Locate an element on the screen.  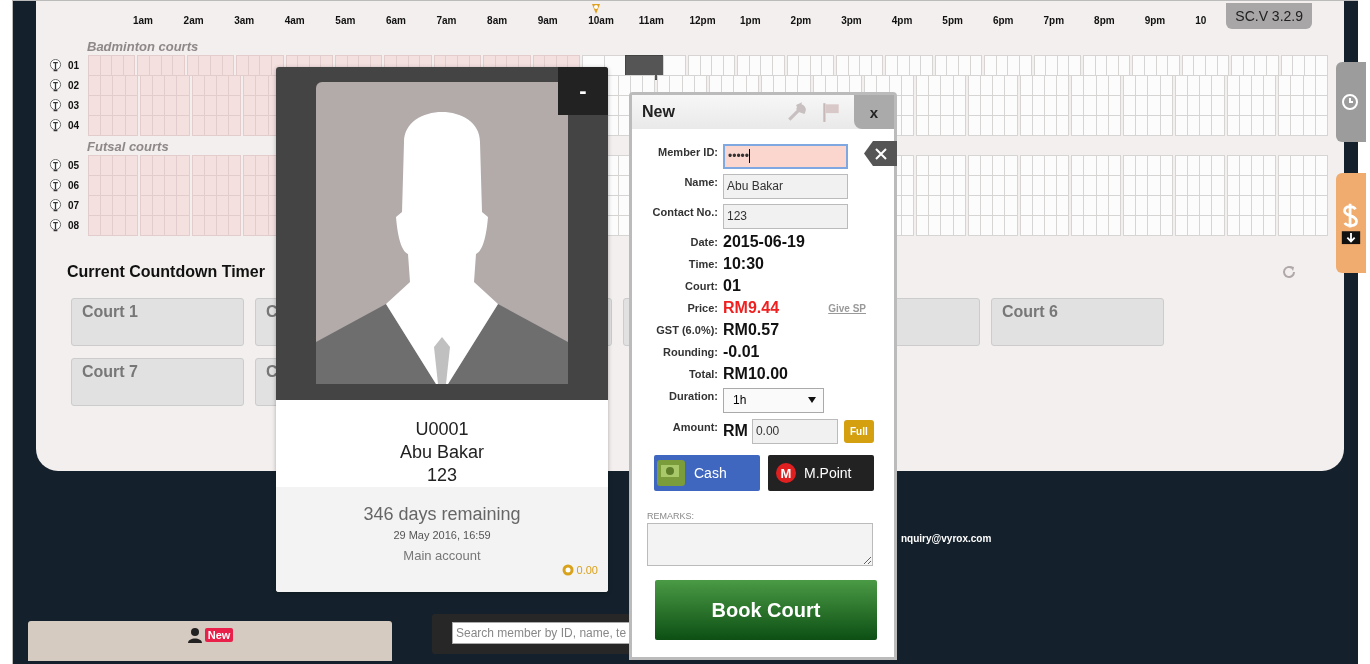
price-value: RM9.44 is located at coordinates (751, 308).